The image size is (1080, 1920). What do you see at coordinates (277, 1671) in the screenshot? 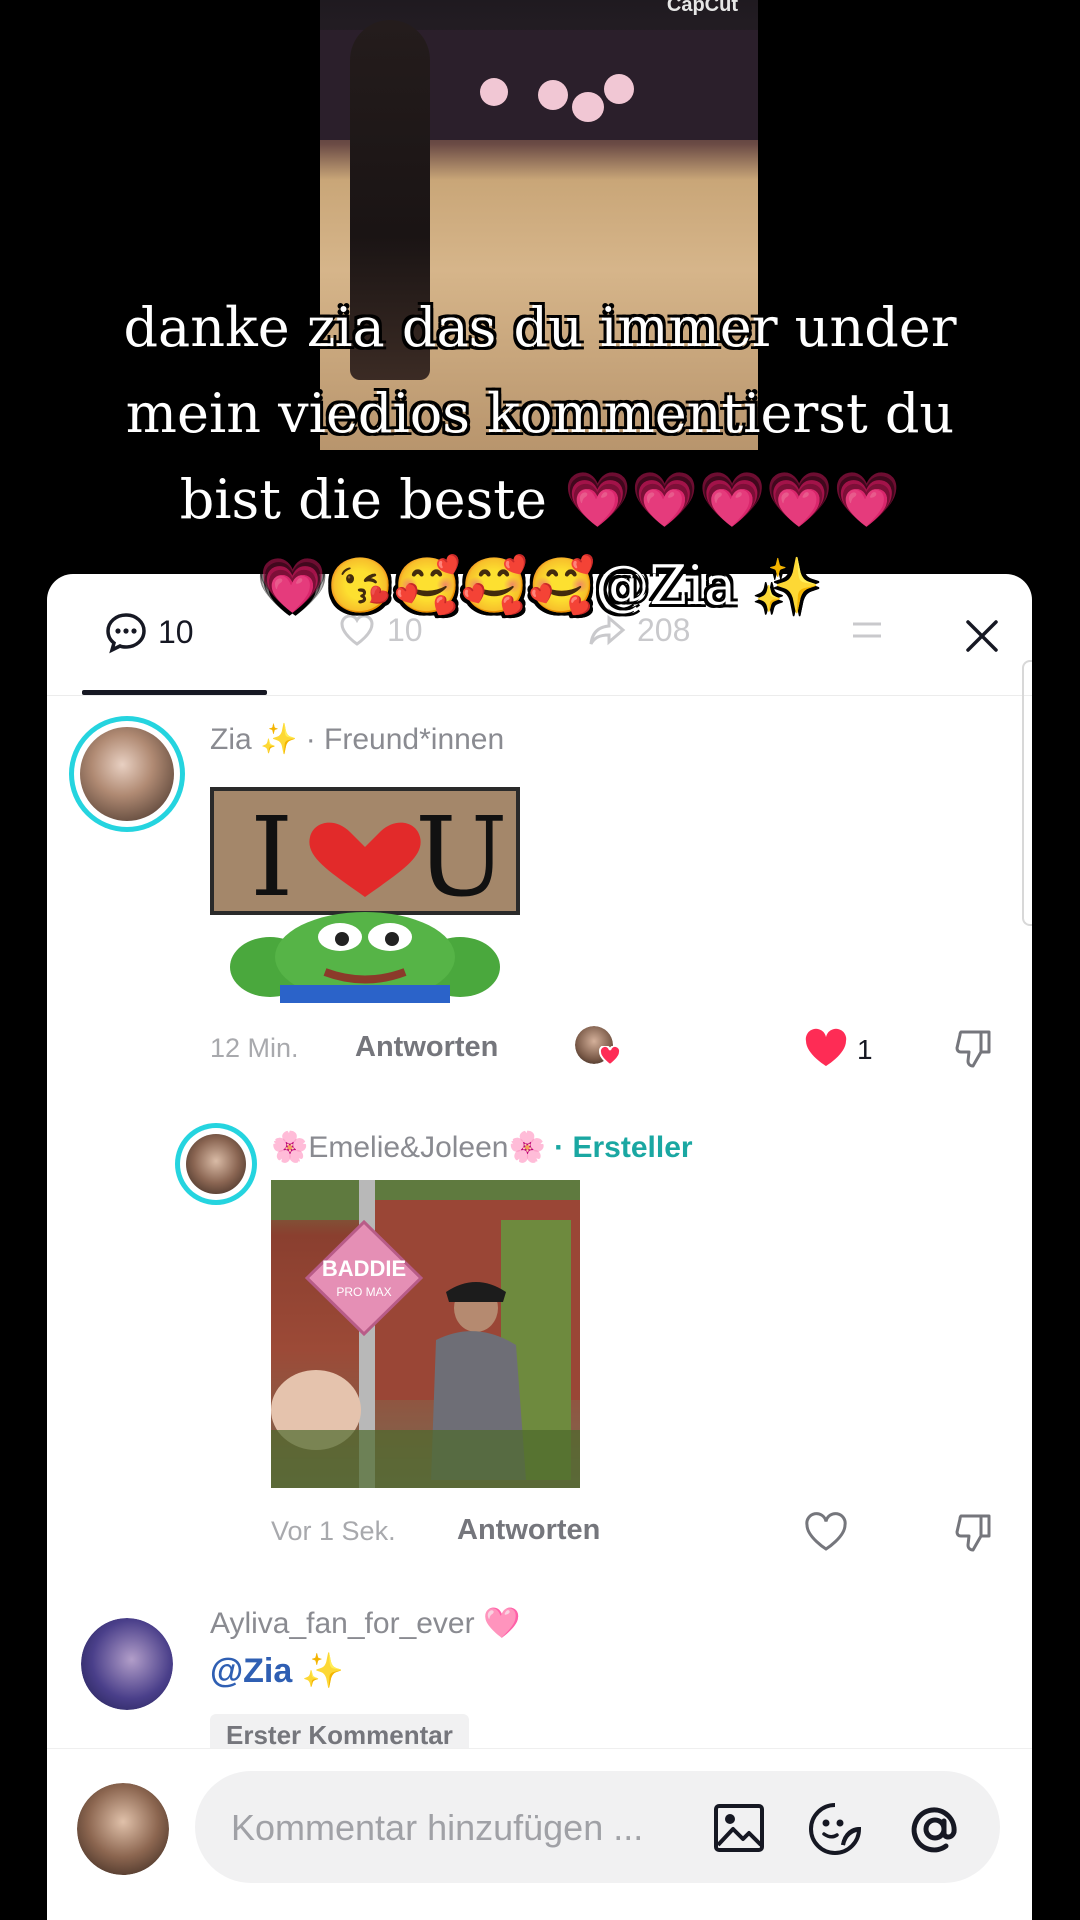
I see `mention-link: @Zia ✨` at bounding box center [277, 1671].